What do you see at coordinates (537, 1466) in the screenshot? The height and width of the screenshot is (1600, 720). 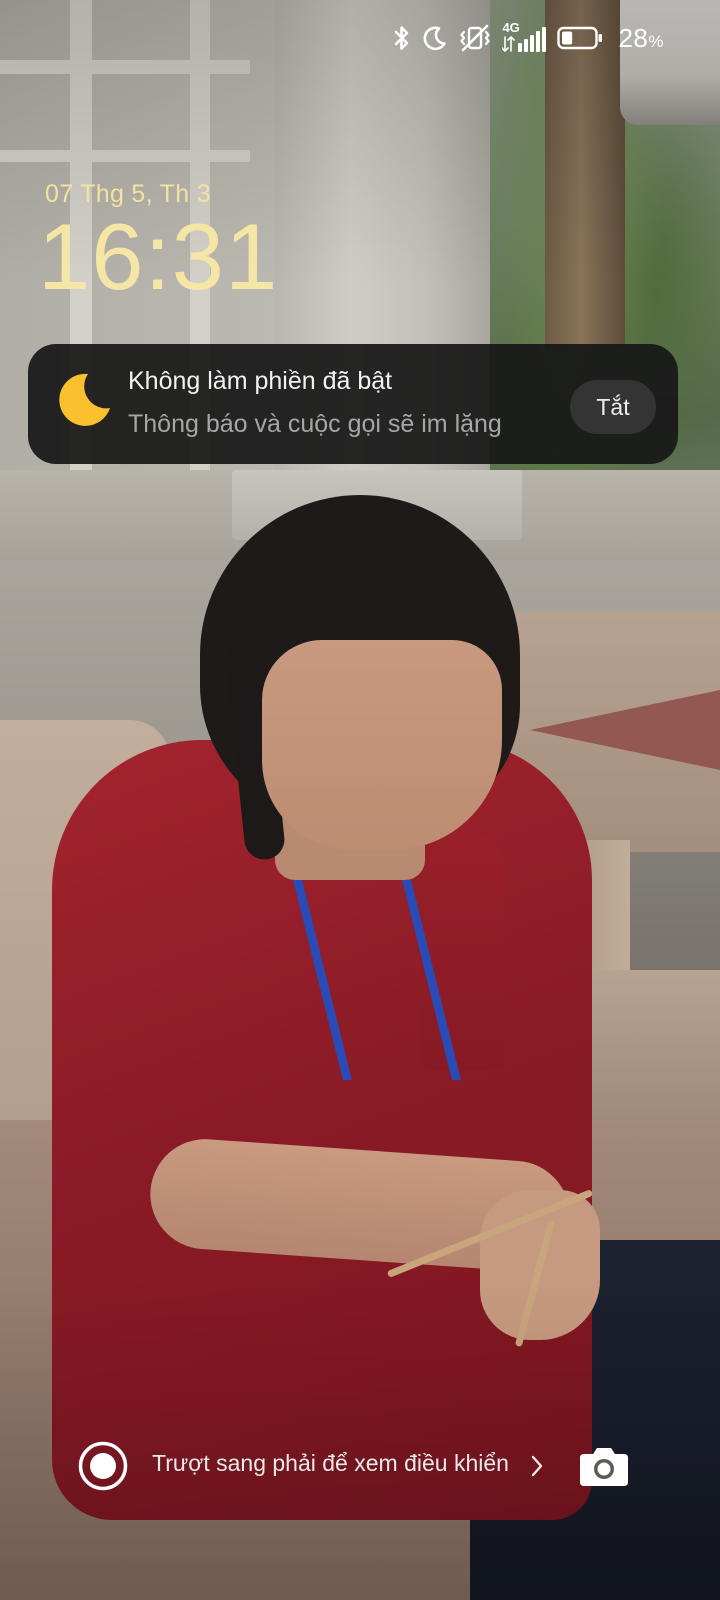 I see `chevron-right-icon` at bounding box center [537, 1466].